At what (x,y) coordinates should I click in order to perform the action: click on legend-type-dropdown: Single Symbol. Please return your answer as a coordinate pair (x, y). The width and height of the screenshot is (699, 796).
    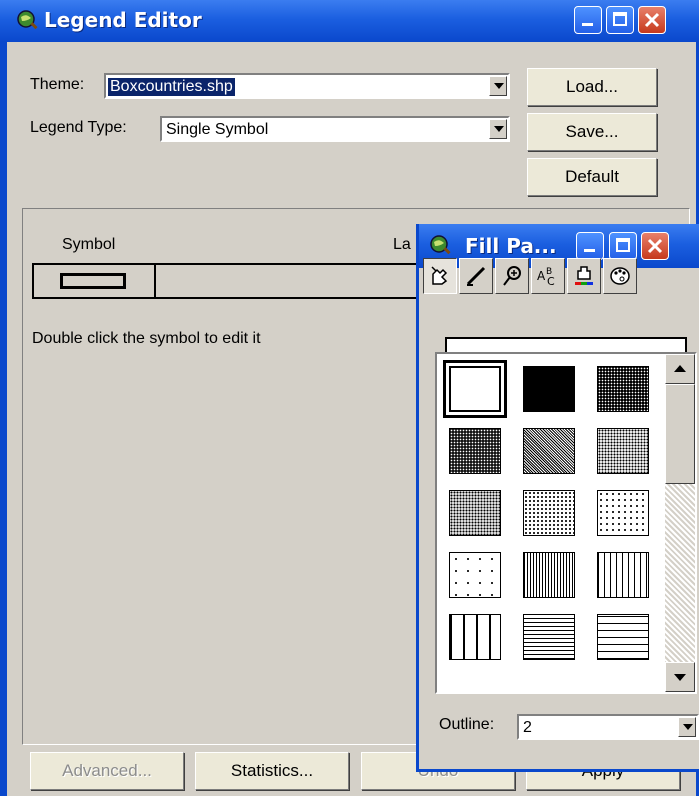
    Looking at the image, I should click on (335, 129).